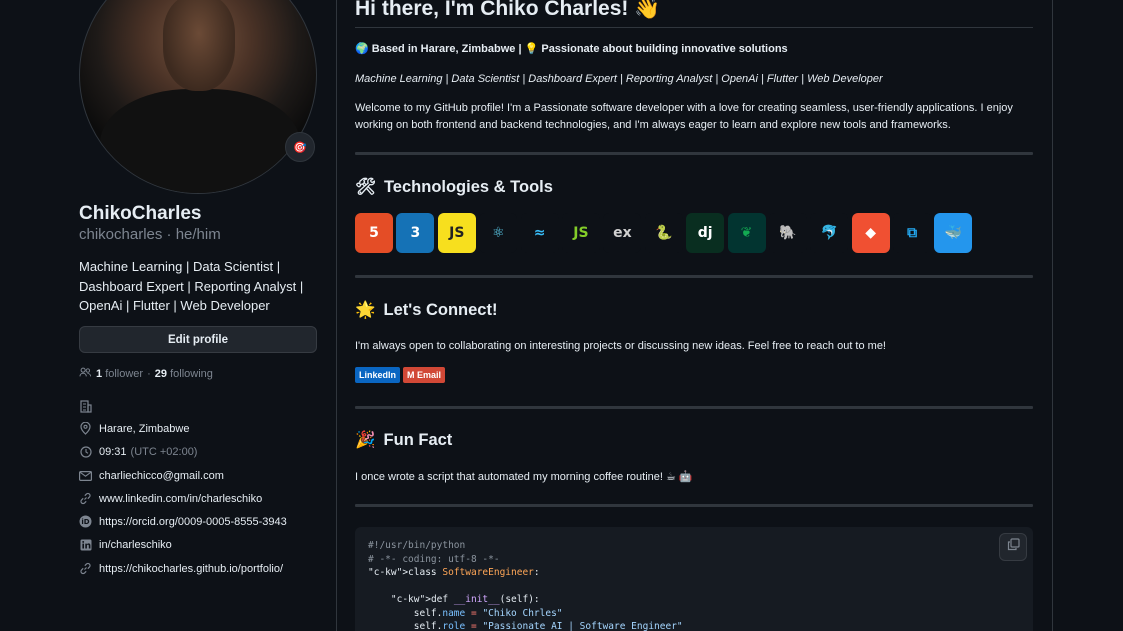 The height and width of the screenshot is (631, 1123). Describe the element at coordinates (953, 233) in the screenshot. I see `docker-icon: 🐳` at that location.